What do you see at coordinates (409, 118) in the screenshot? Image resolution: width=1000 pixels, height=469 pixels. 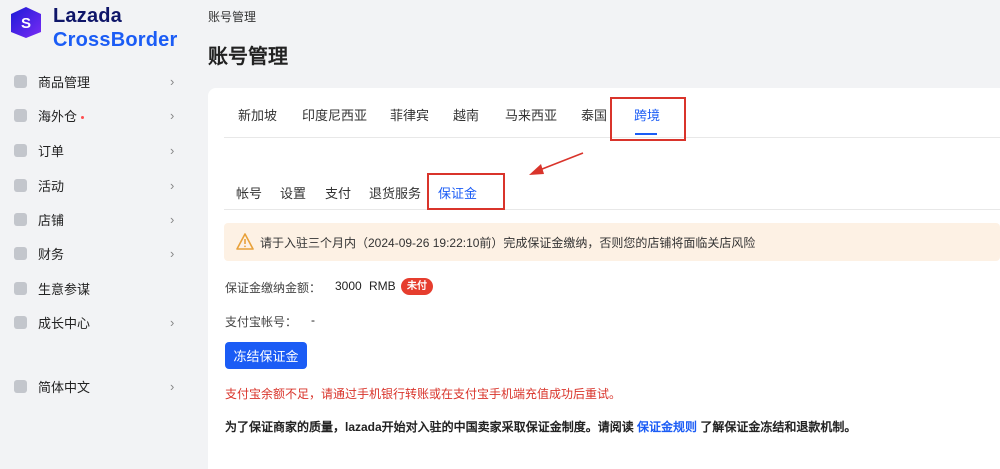 I see `tab-philippines: 菲律宾` at bounding box center [409, 118].